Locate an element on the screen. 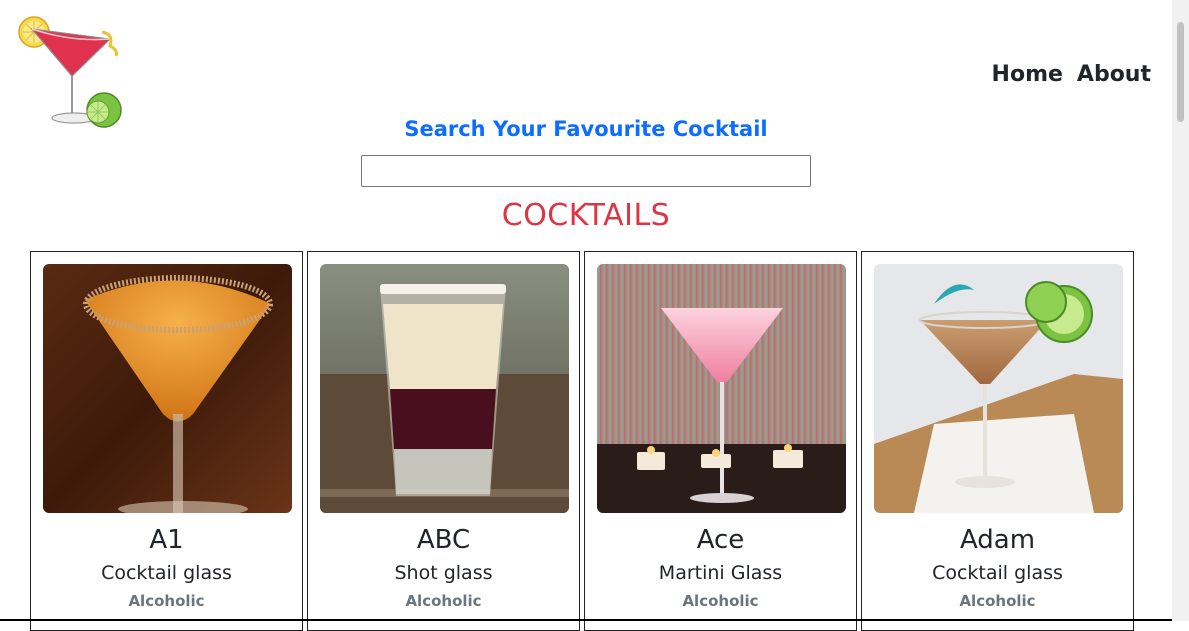 Image resolution: width=1189 pixels, height=631 pixels. cocktail-glass: Shot glass is located at coordinates (443, 573).